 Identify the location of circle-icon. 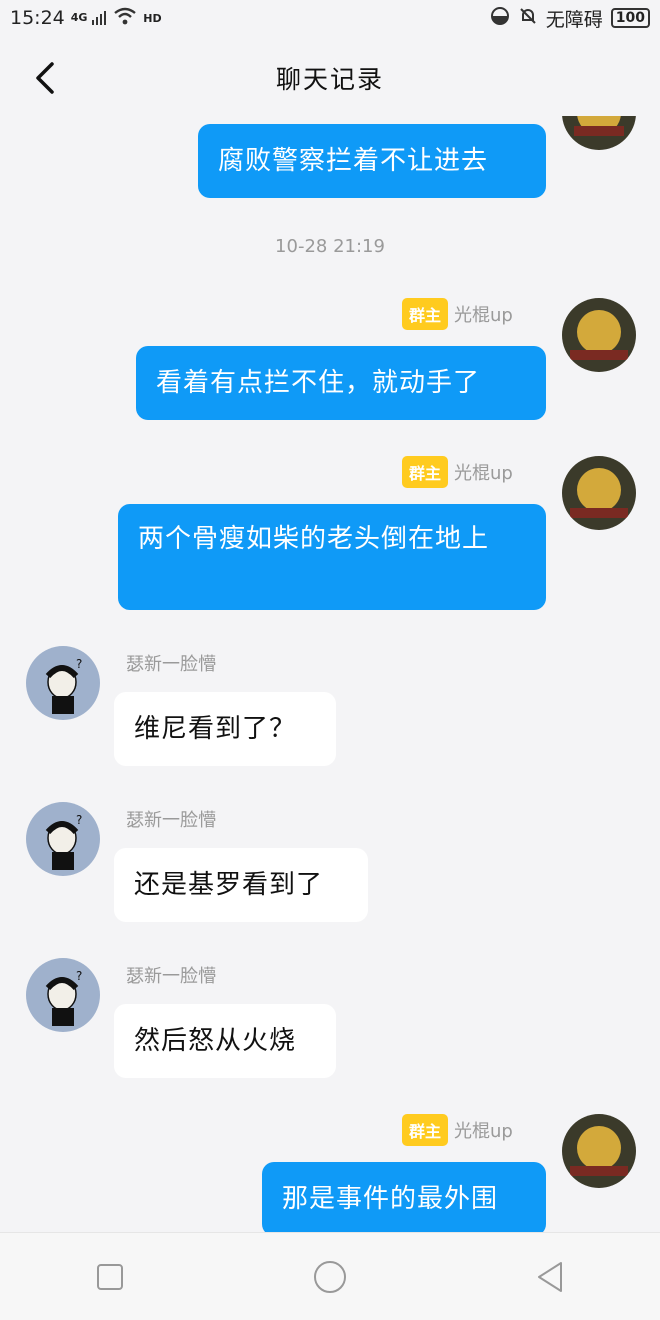
(330, 1276).